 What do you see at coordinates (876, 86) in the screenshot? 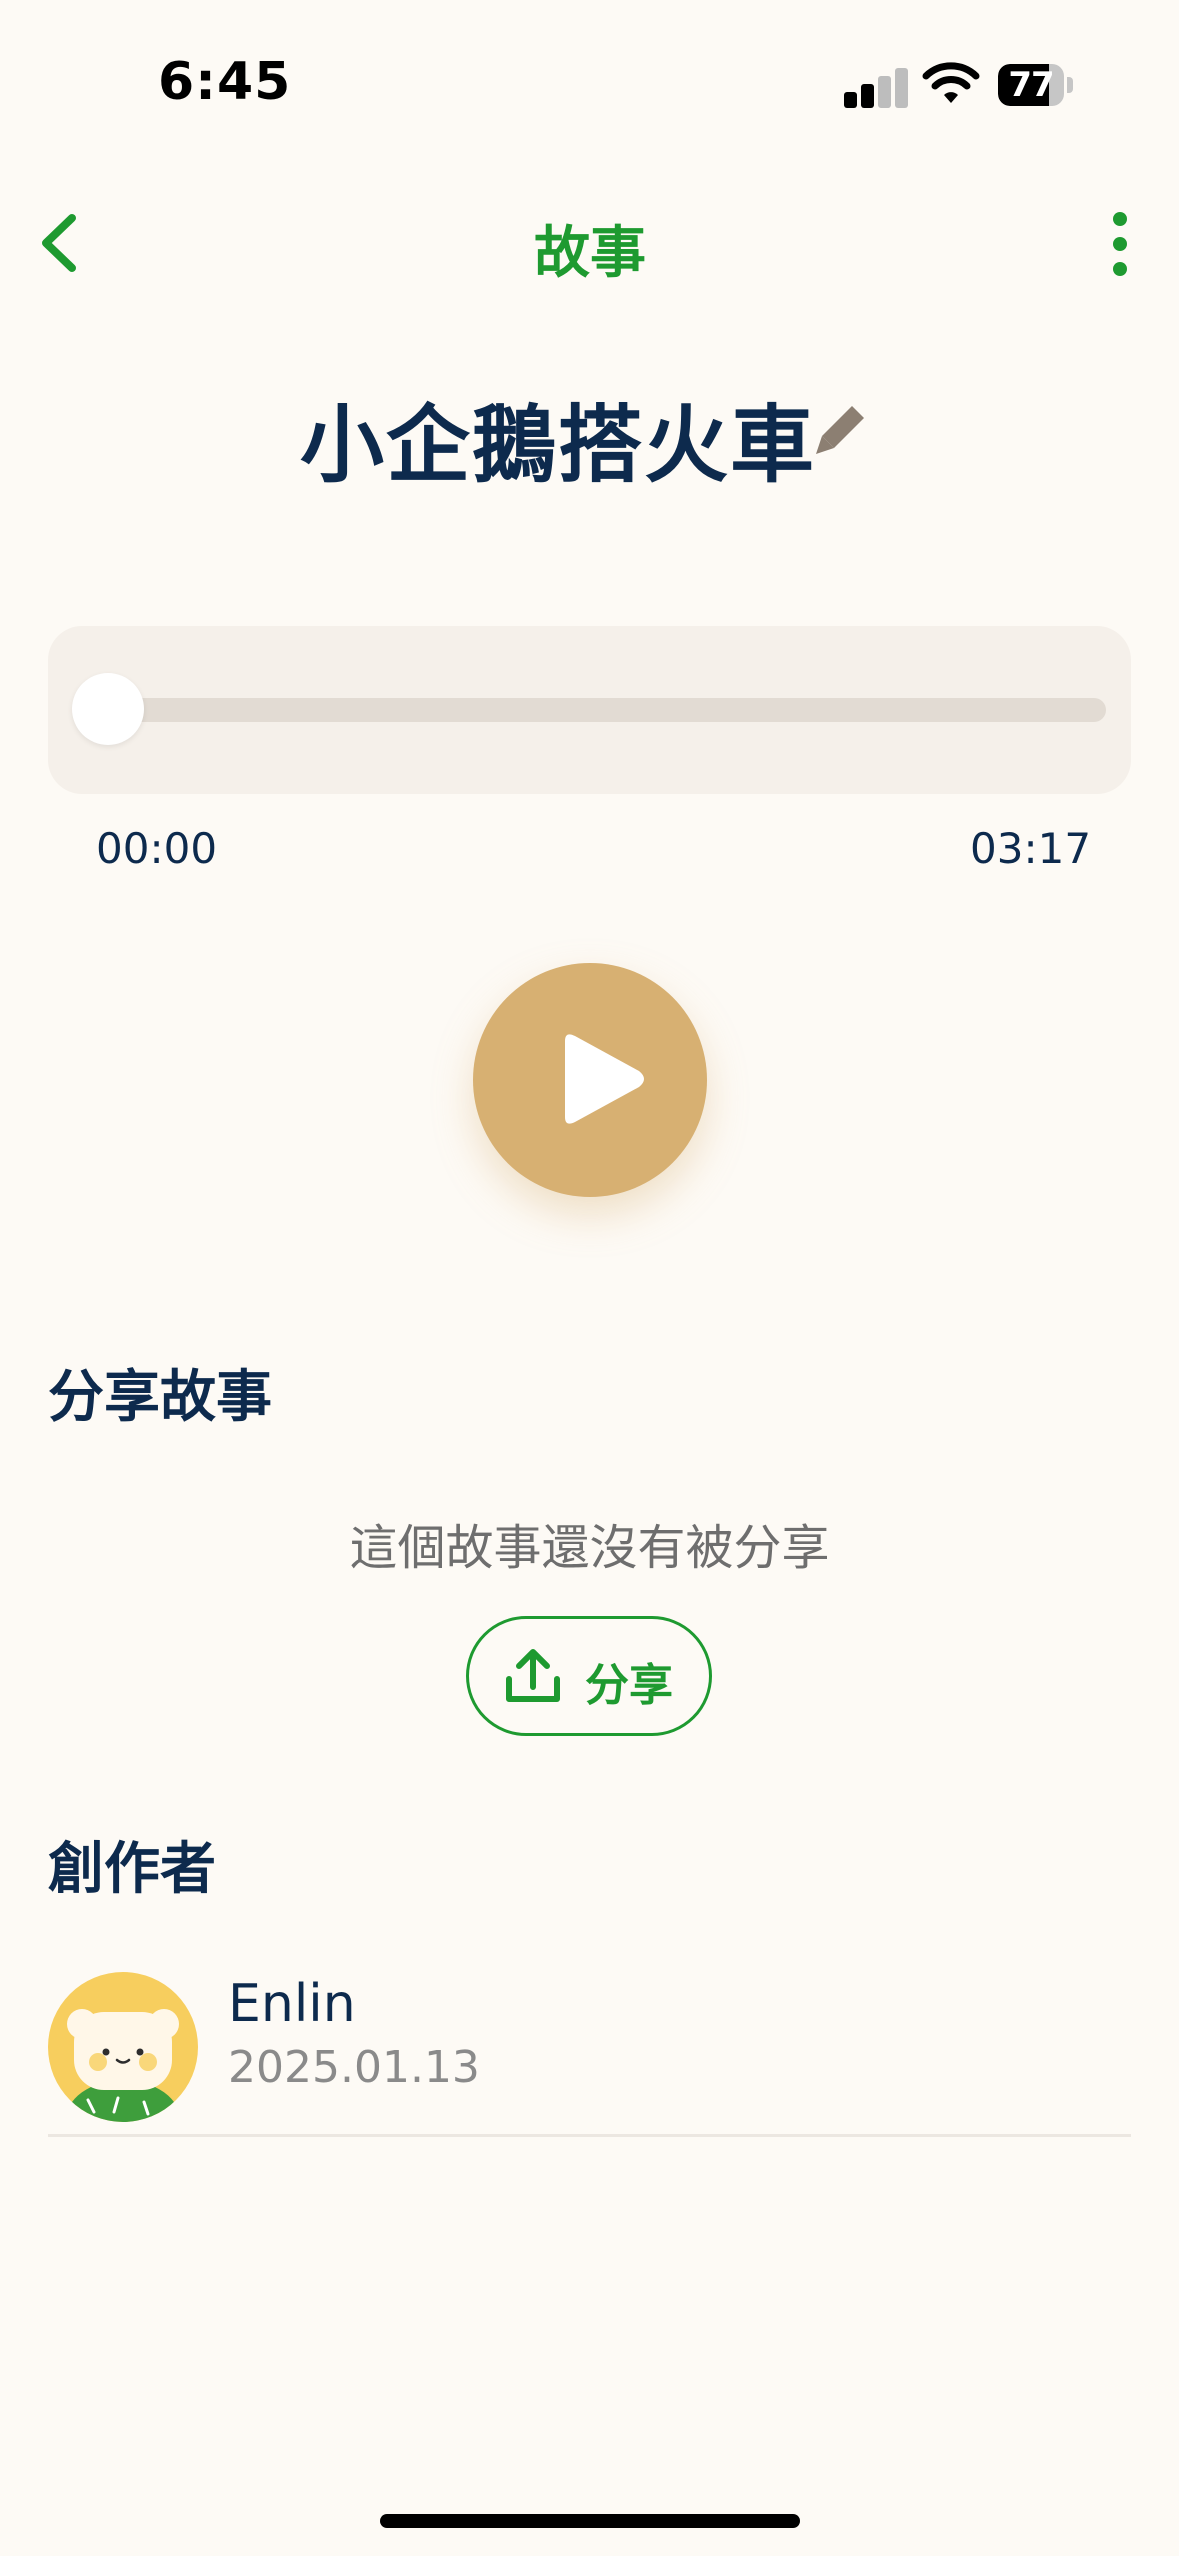
I see `cellular-signal-icon` at bounding box center [876, 86].